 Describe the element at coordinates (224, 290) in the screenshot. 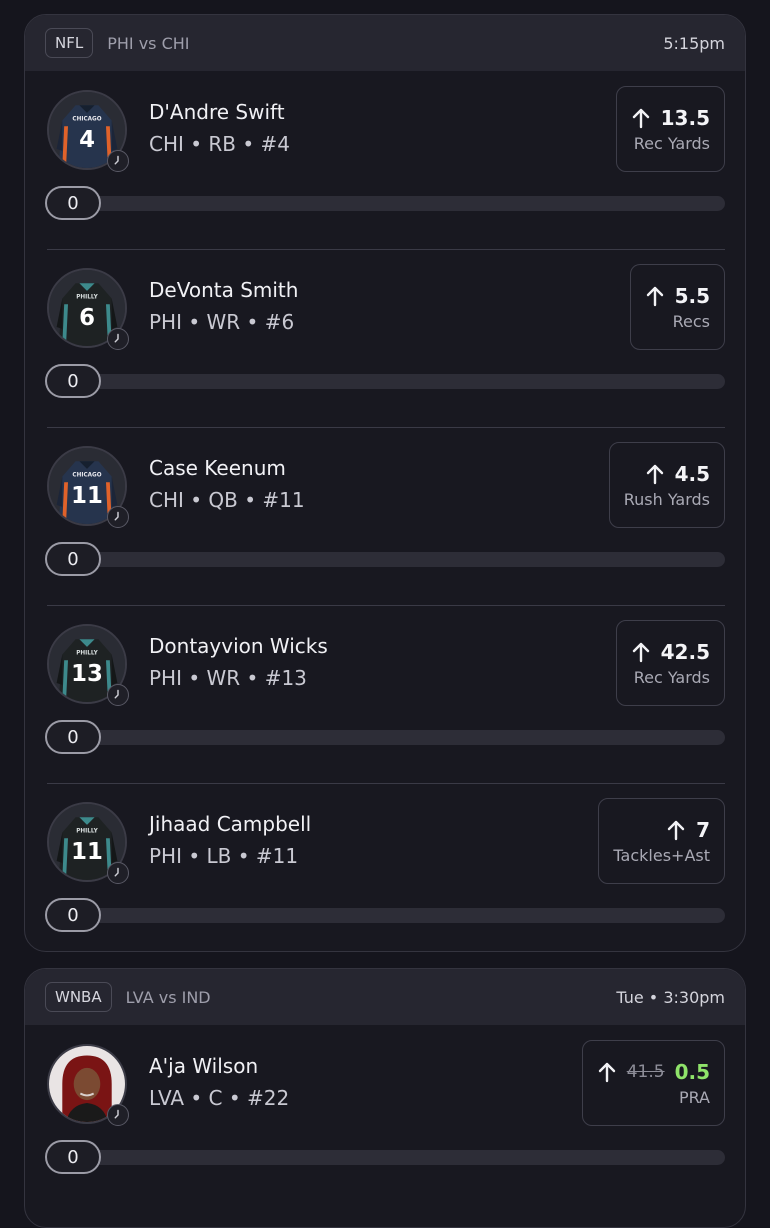

I see `player-name: DeVonta Smith` at that location.